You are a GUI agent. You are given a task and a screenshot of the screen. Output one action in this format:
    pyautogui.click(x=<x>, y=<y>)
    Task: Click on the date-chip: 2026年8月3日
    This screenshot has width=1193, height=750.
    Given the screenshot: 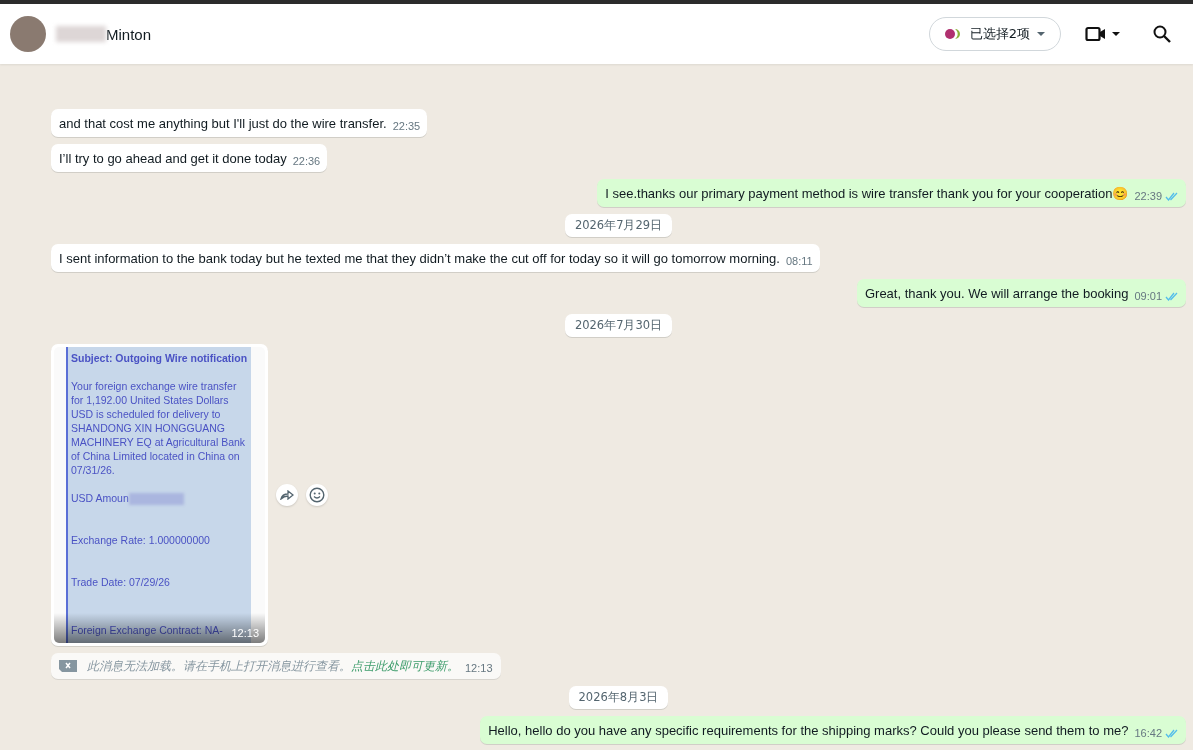 What is the action you would take?
    pyautogui.click(x=618, y=697)
    